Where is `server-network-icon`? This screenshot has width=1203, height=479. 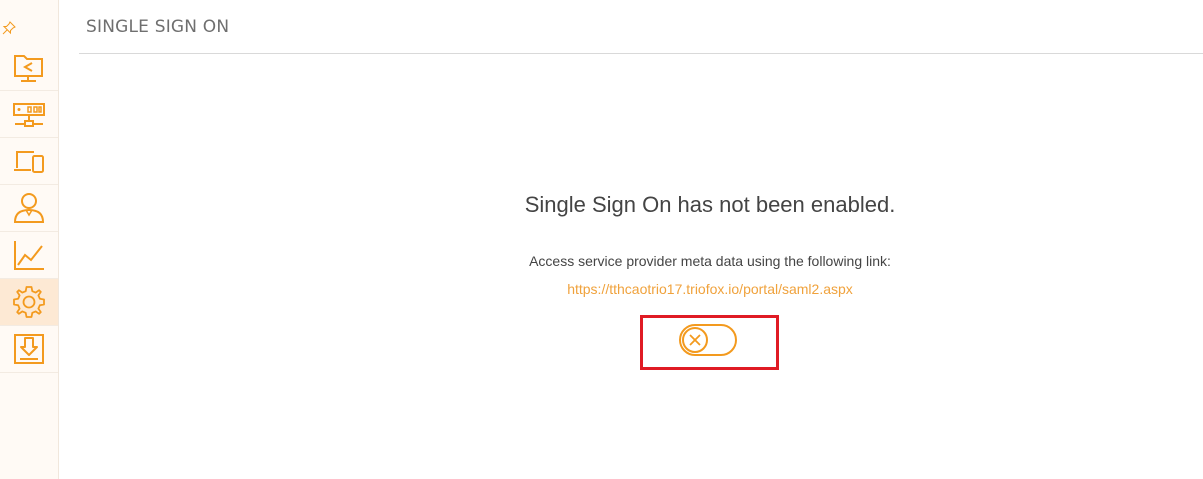
server-network-icon is located at coordinates (29, 115).